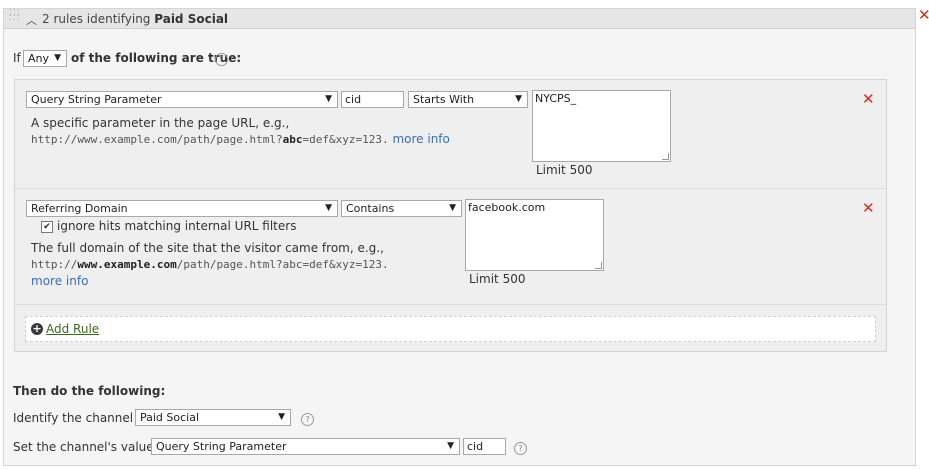 The image size is (929, 469). I want to click on if-label: If, so click(17, 58).